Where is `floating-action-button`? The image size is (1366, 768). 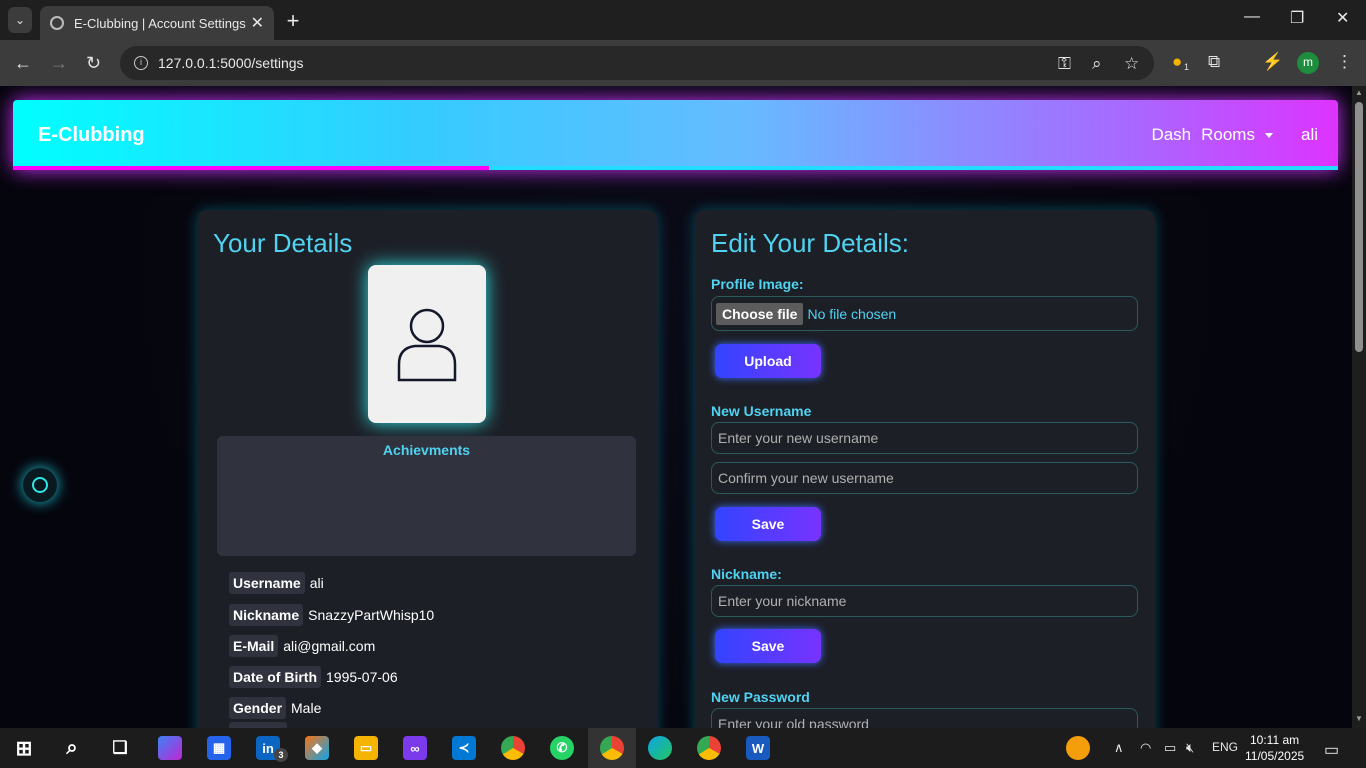
floating-action-button is located at coordinates (40, 485).